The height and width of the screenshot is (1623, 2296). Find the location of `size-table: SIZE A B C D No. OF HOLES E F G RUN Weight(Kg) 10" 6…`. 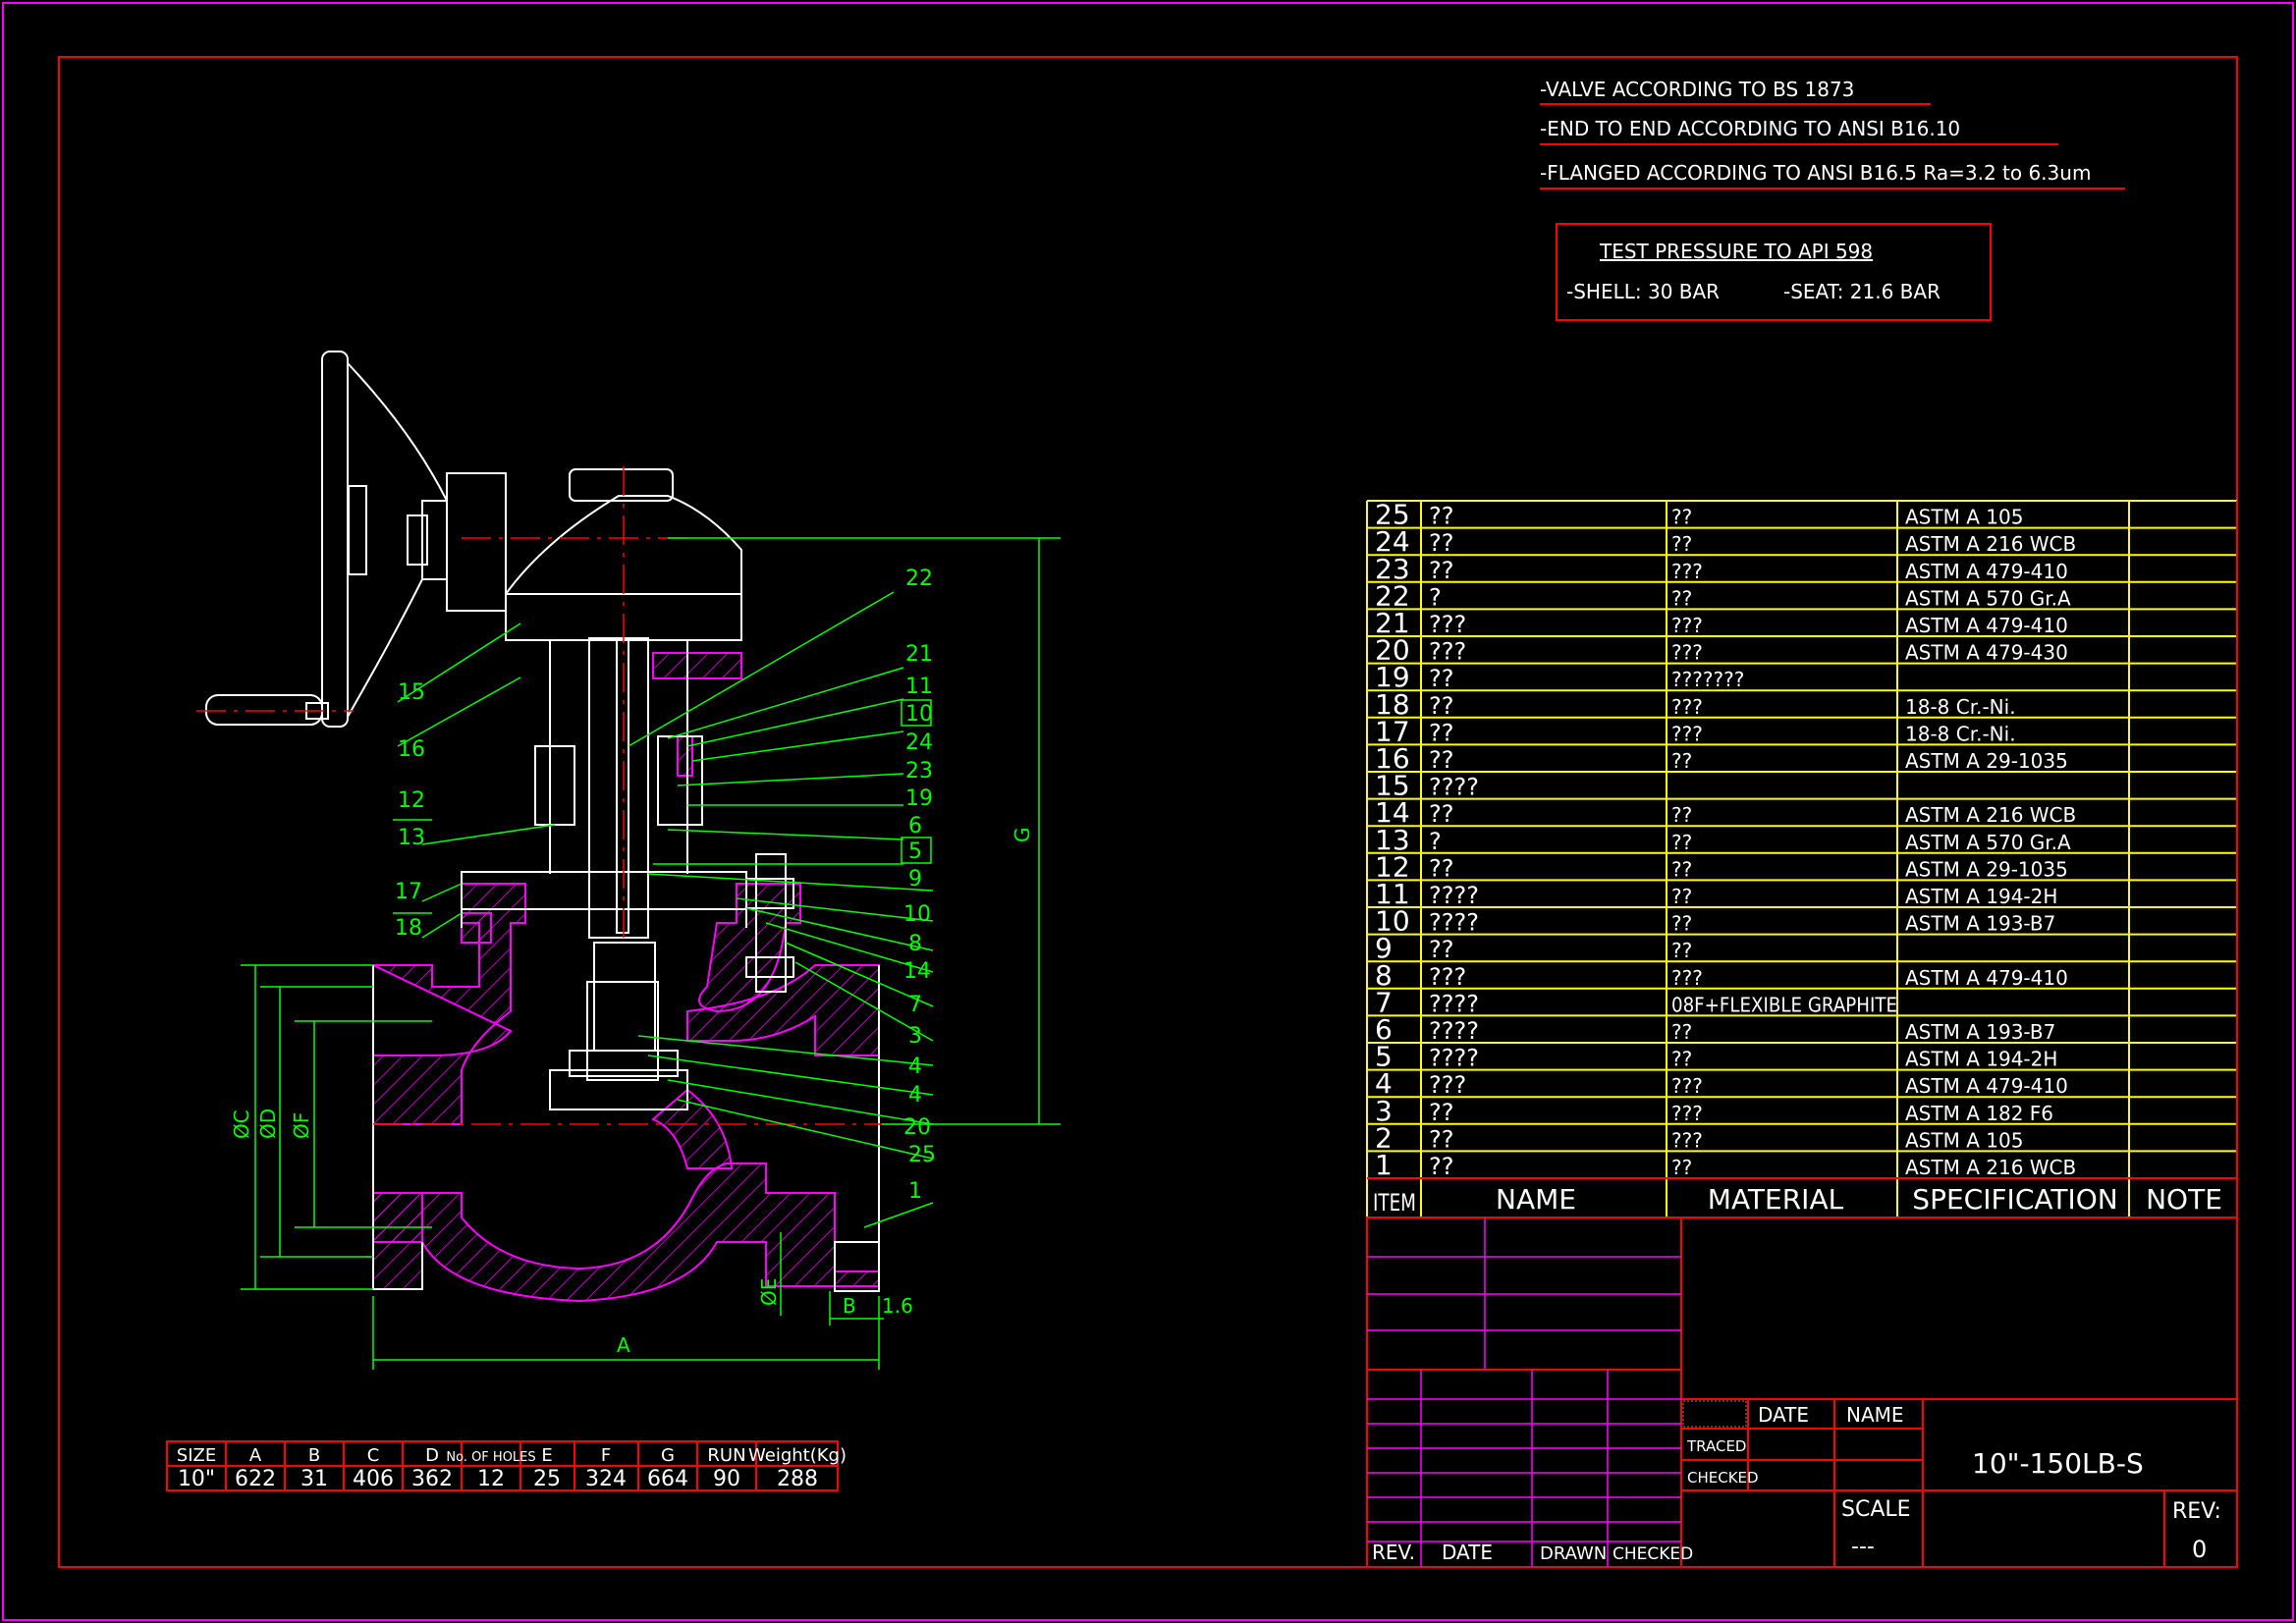

size-table: SIZE A B C D No. OF HOLES E F G RUN Weight(Kg) 10" 6… is located at coordinates (506, 1465).